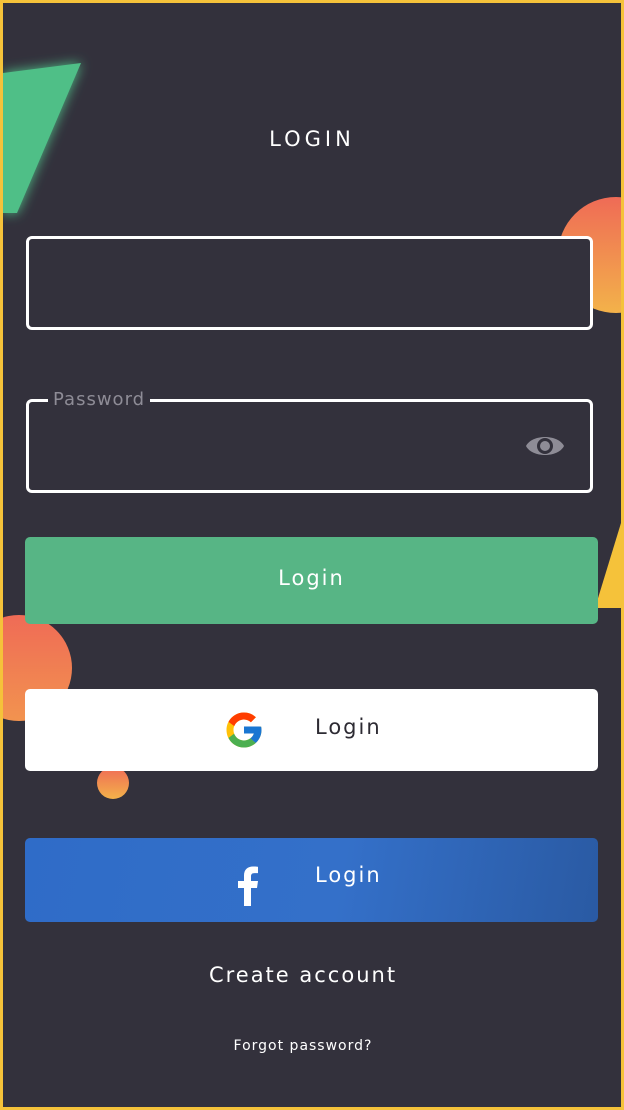  I want to click on google-icon, so click(244, 730).